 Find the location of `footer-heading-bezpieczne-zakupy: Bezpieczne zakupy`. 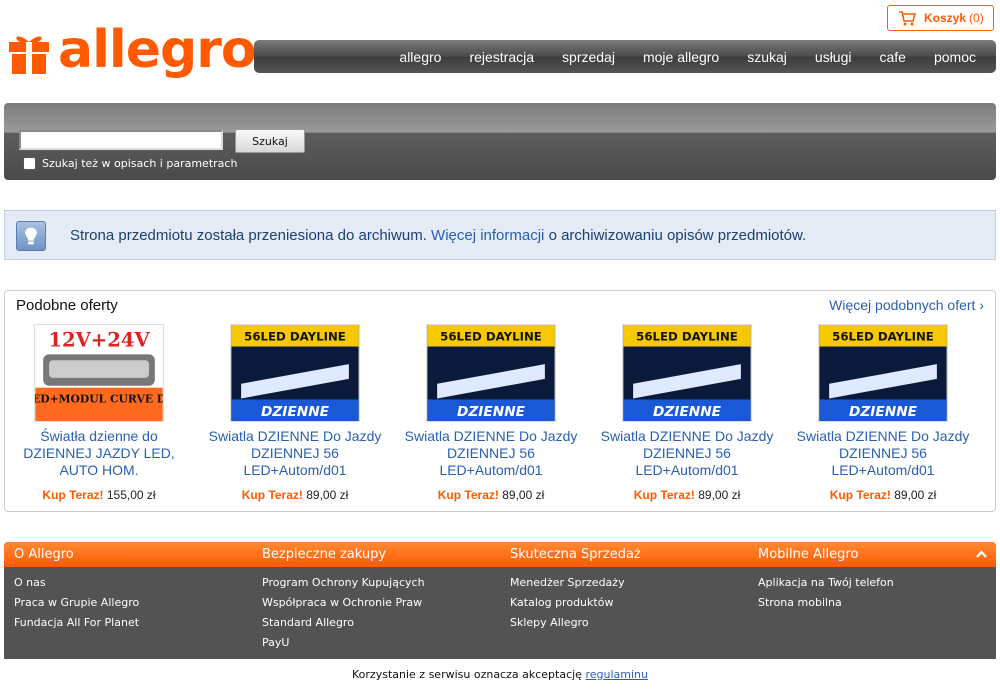

footer-heading-bezpieczne-zakupy: Bezpieczne zakupy is located at coordinates (324, 554).